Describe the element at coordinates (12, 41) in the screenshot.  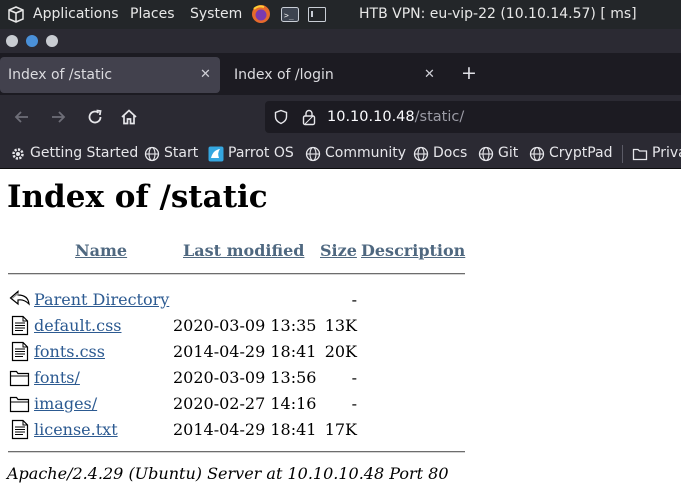
I see `close-window-button` at that location.